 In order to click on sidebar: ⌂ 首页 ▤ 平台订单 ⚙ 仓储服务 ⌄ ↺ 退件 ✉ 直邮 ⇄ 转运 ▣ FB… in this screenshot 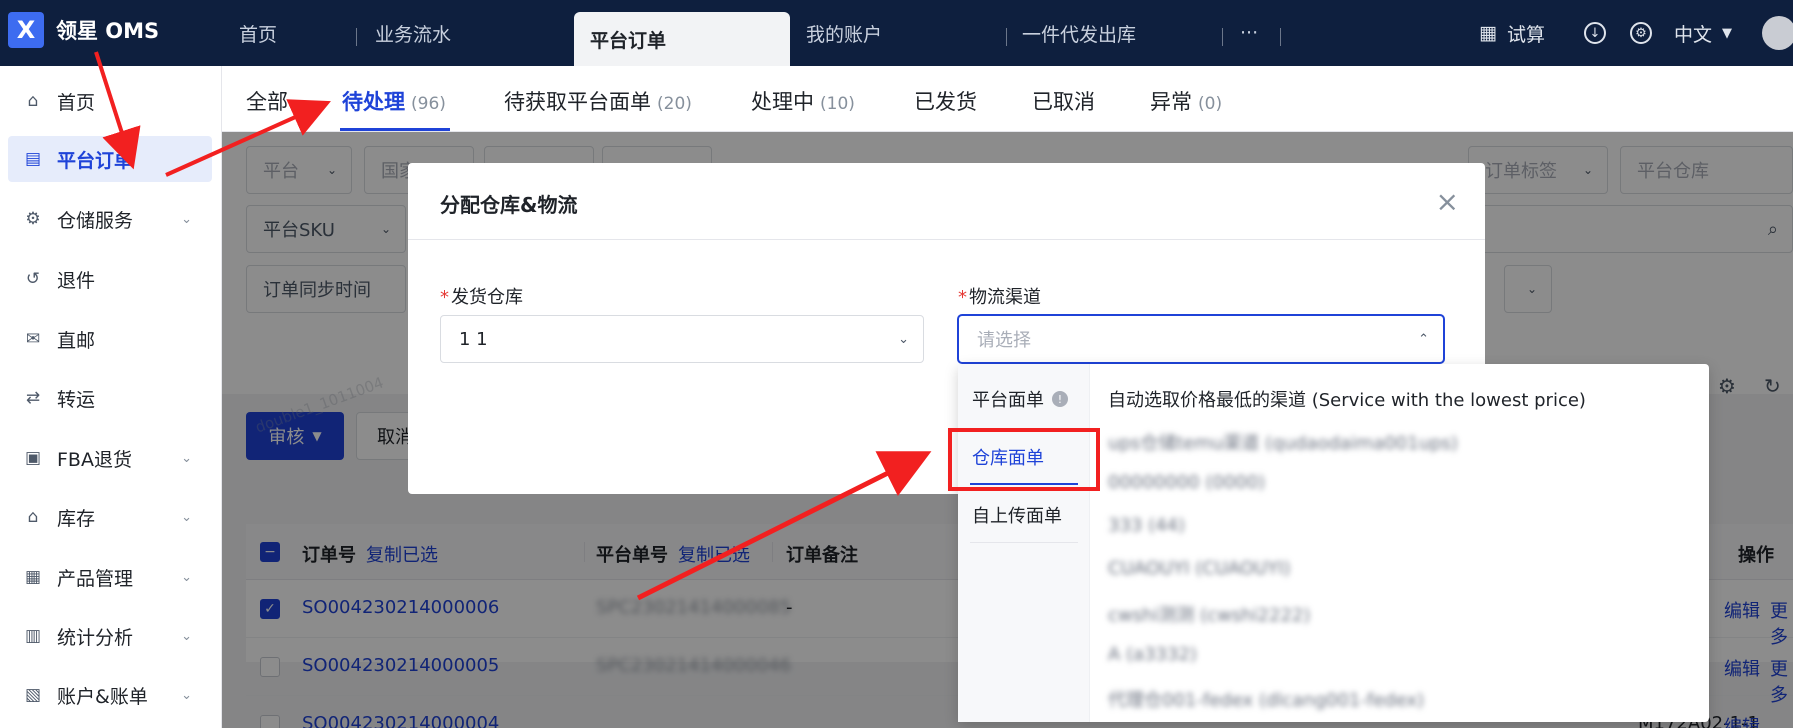, I will do `click(111, 397)`.